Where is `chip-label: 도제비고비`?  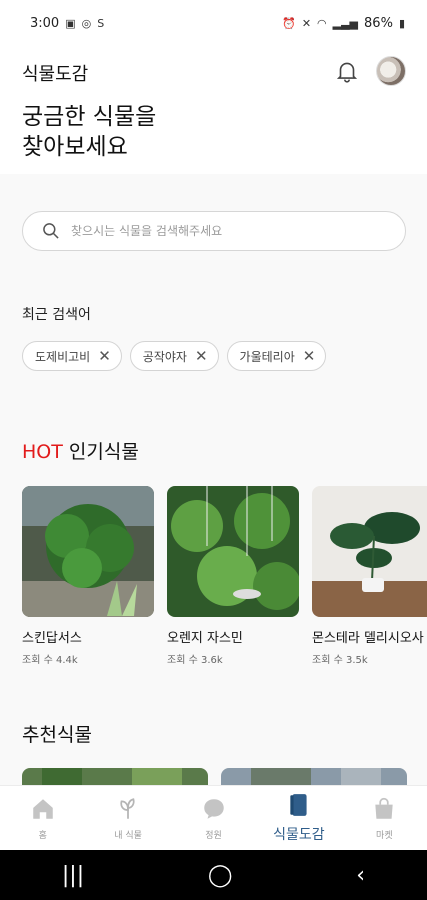 chip-label: 도제비고비 is located at coordinates (63, 356).